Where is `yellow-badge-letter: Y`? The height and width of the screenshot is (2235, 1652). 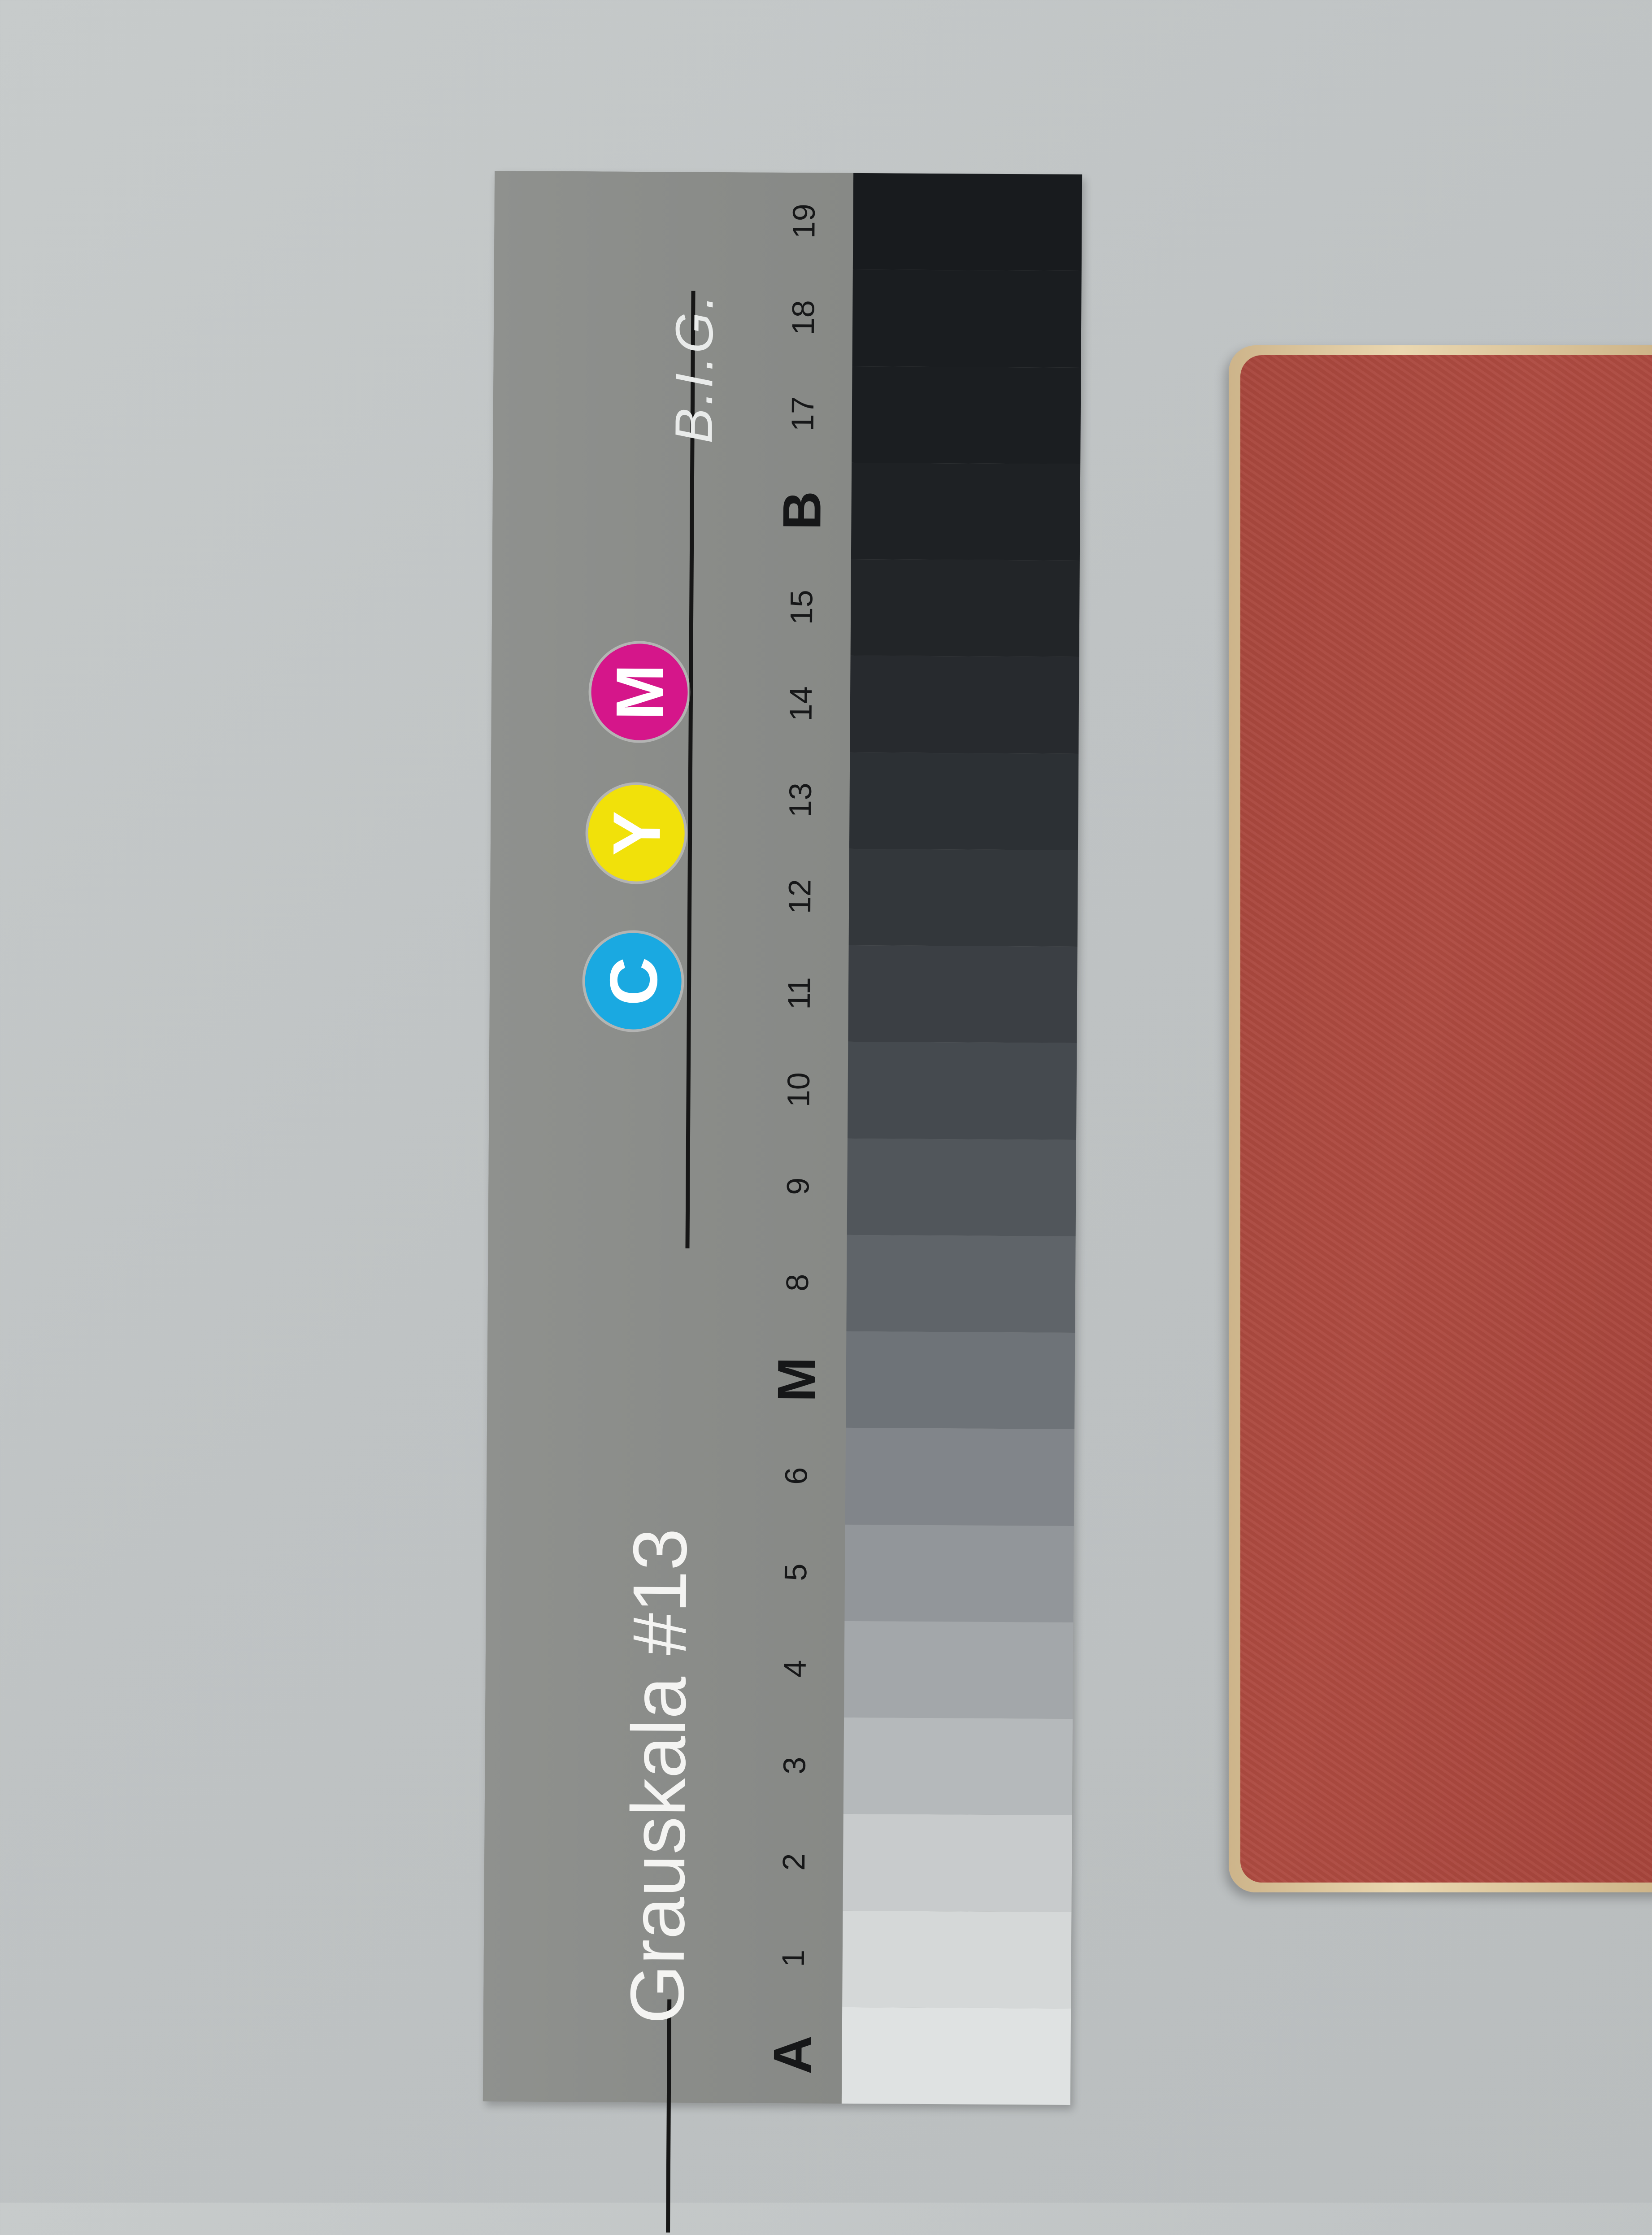
yellow-badge-letter: Y is located at coordinates (636, 833).